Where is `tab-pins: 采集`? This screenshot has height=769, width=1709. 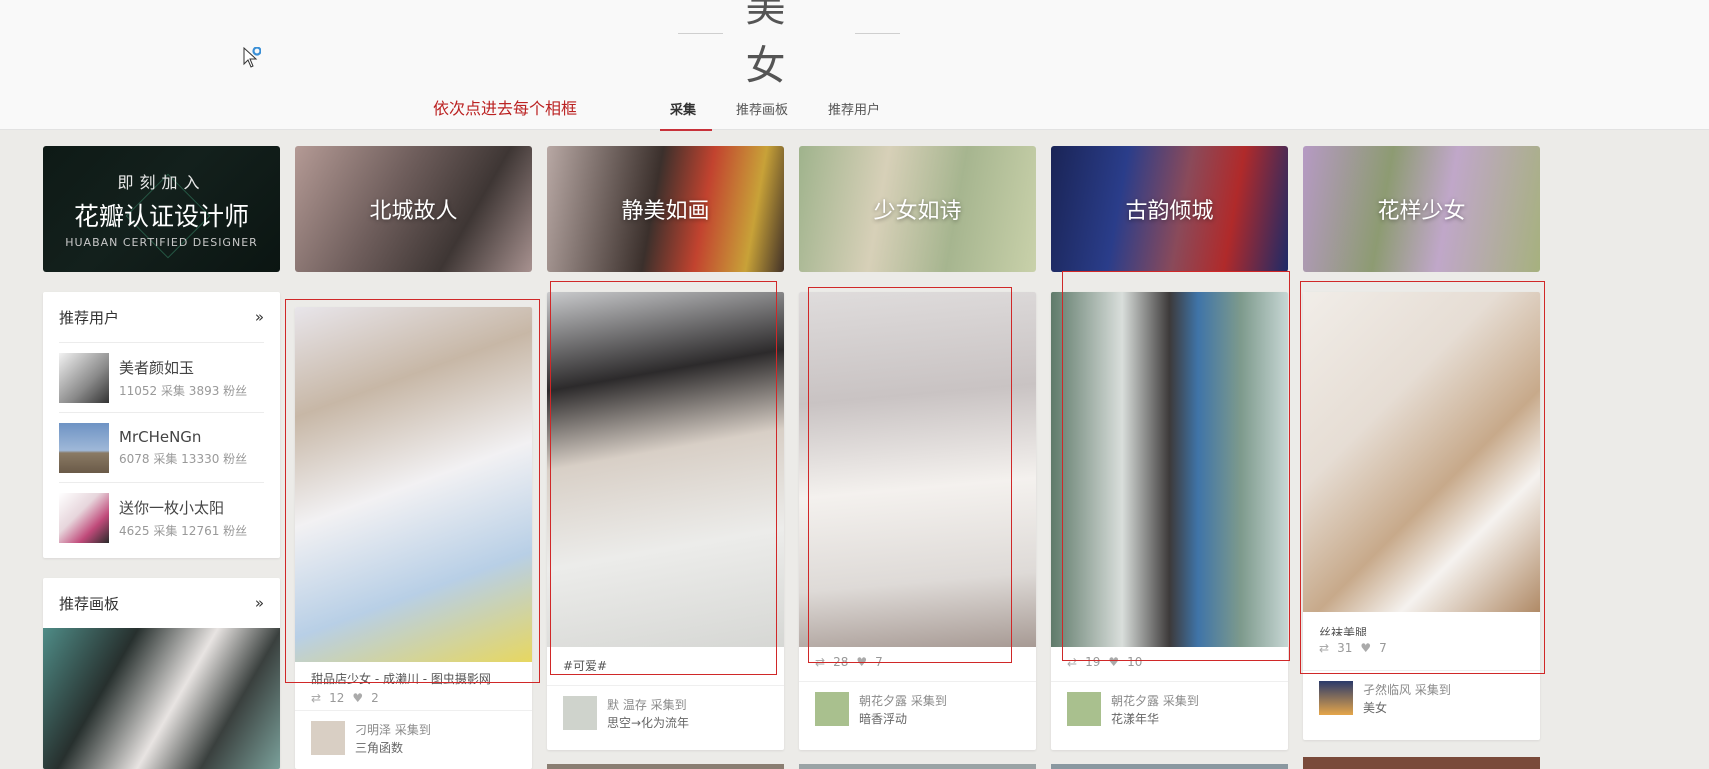 tab-pins: 采集 is located at coordinates (686, 113).